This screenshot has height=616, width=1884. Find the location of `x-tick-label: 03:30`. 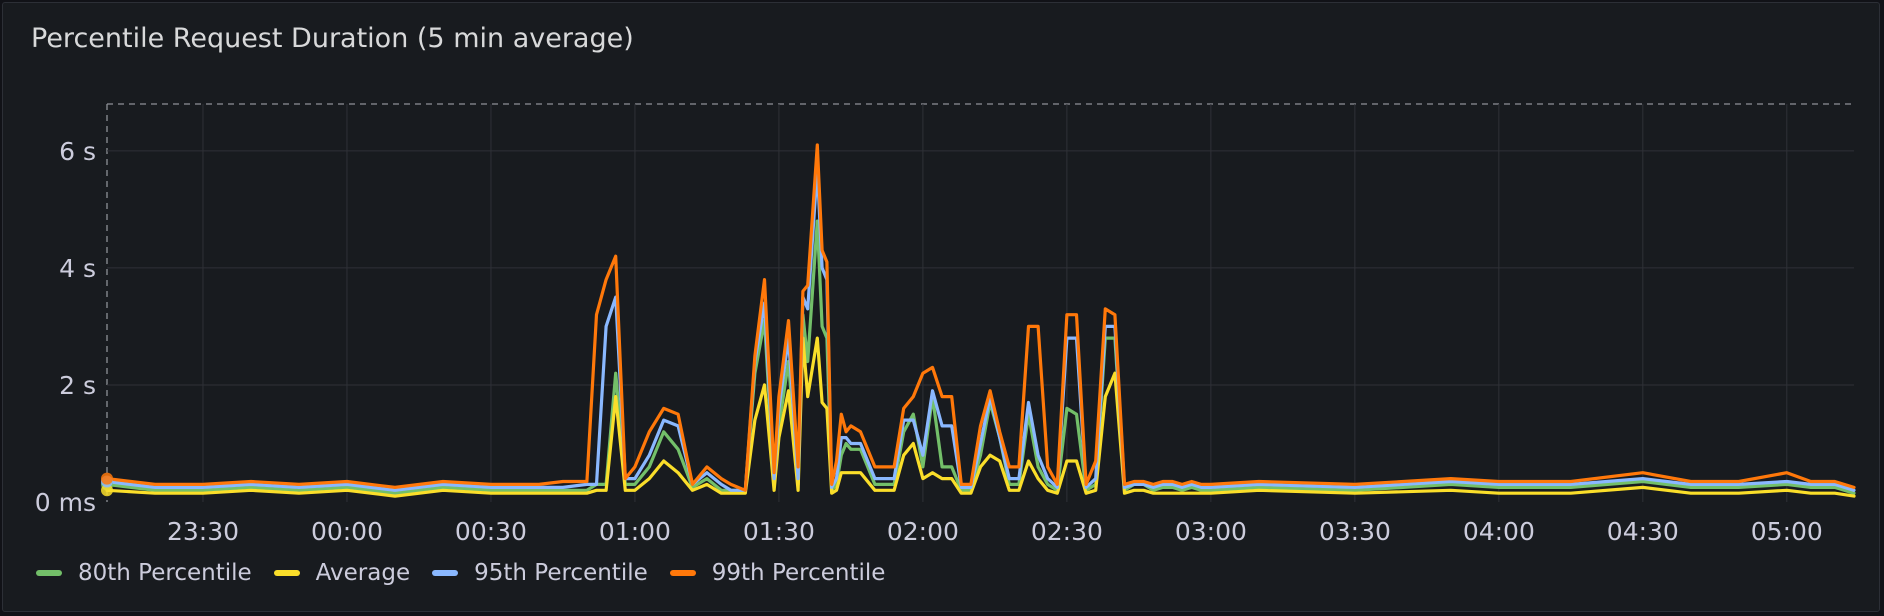

x-tick-label: 03:30 is located at coordinates (1355, 531).